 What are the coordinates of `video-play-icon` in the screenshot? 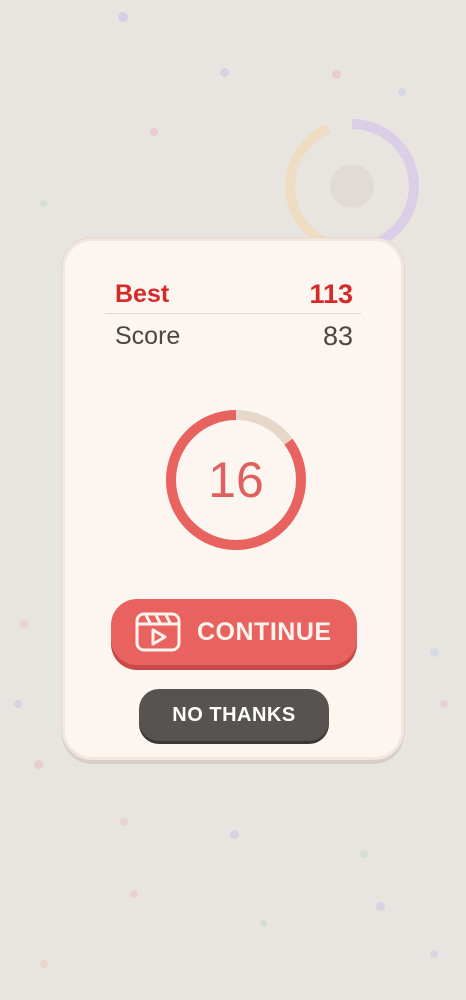 It's located at (158, 632).